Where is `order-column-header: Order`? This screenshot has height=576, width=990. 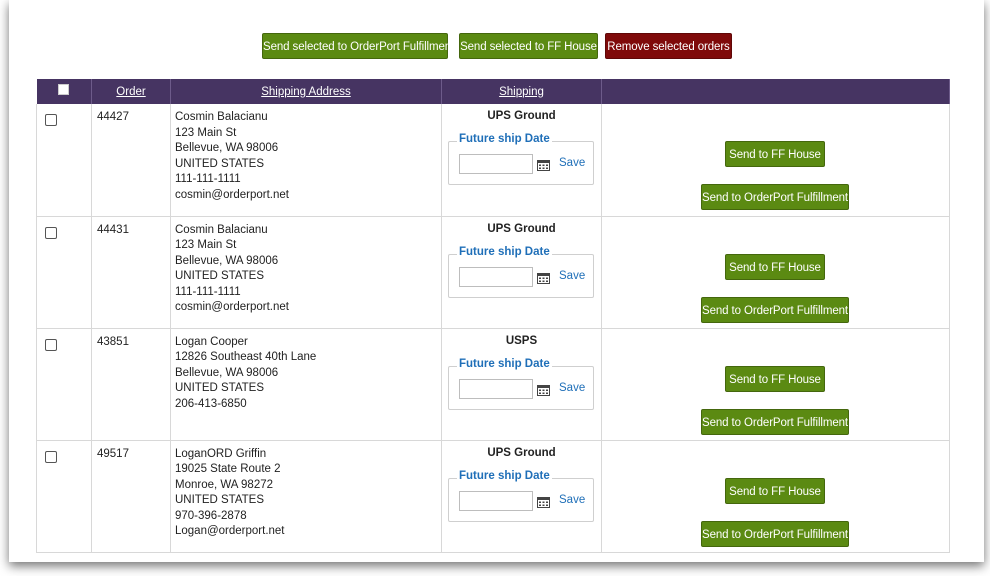
order-column-header: Order is located at coordinates (131, 91).